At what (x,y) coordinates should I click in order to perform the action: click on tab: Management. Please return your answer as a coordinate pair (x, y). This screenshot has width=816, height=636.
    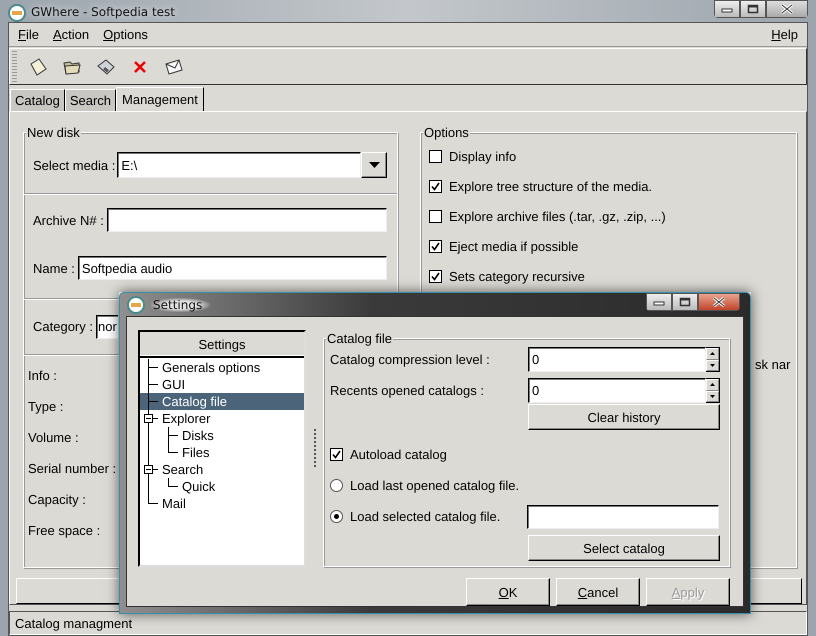
    Looking at the image, I should click on (160, 99).